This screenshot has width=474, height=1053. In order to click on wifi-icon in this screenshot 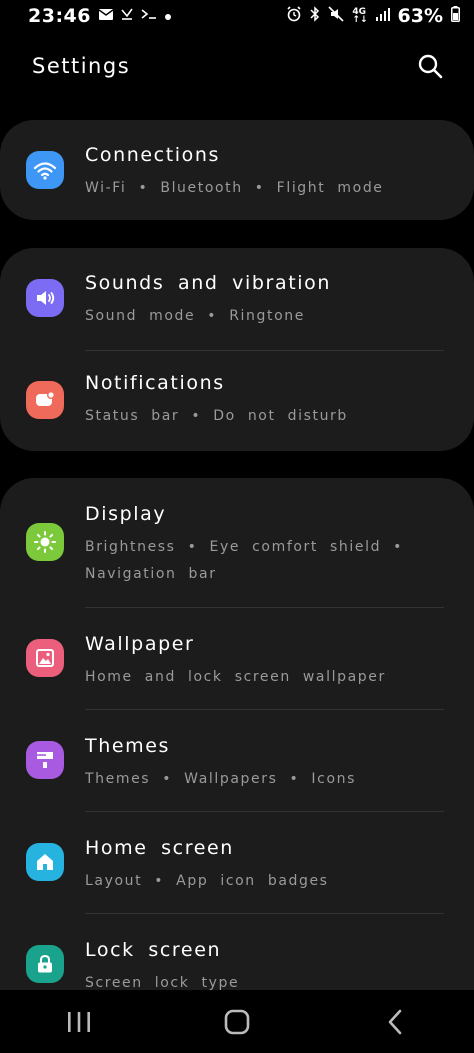, I will do `click(45, 170)`.